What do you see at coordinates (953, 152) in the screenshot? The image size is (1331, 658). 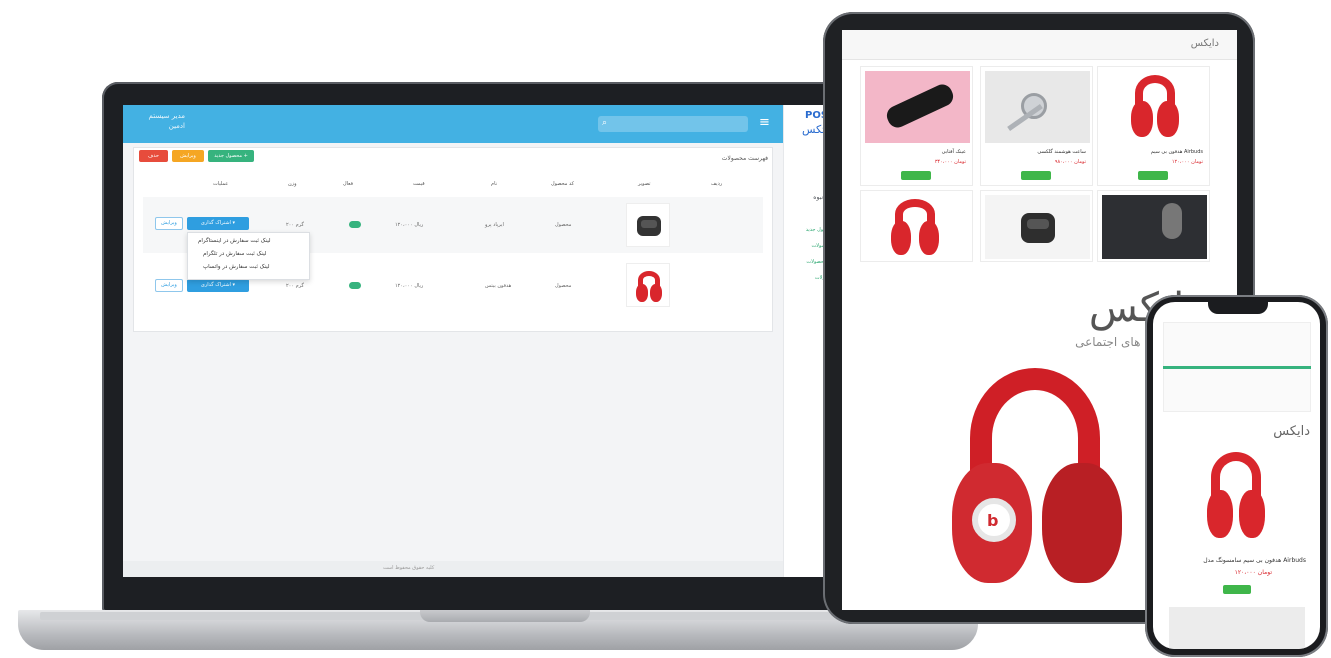 I see `product-title: عینک آفتابی` at bounding box center [953, 152].